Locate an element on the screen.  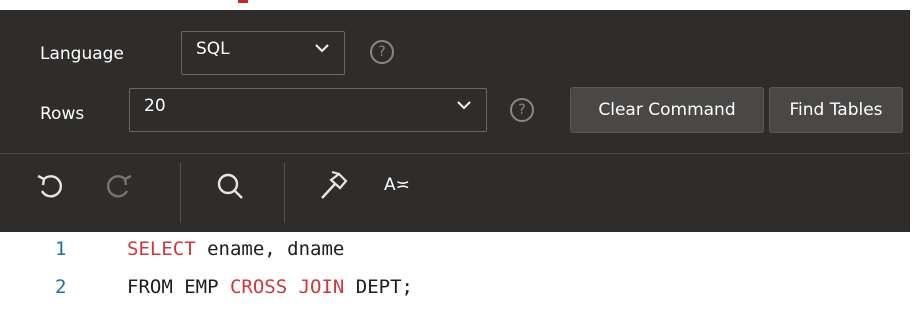
code-token: EMP is located at coordinates (201, 287).